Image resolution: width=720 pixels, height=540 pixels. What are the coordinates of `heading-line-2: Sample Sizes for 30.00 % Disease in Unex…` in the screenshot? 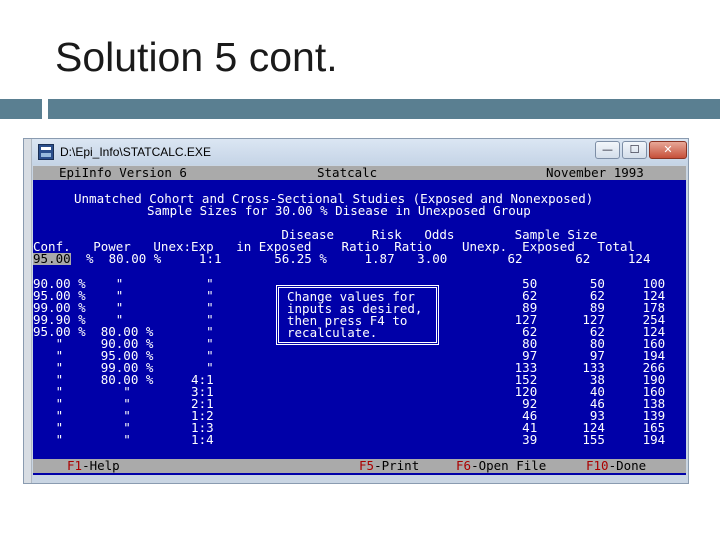 It's located at (339, 210).